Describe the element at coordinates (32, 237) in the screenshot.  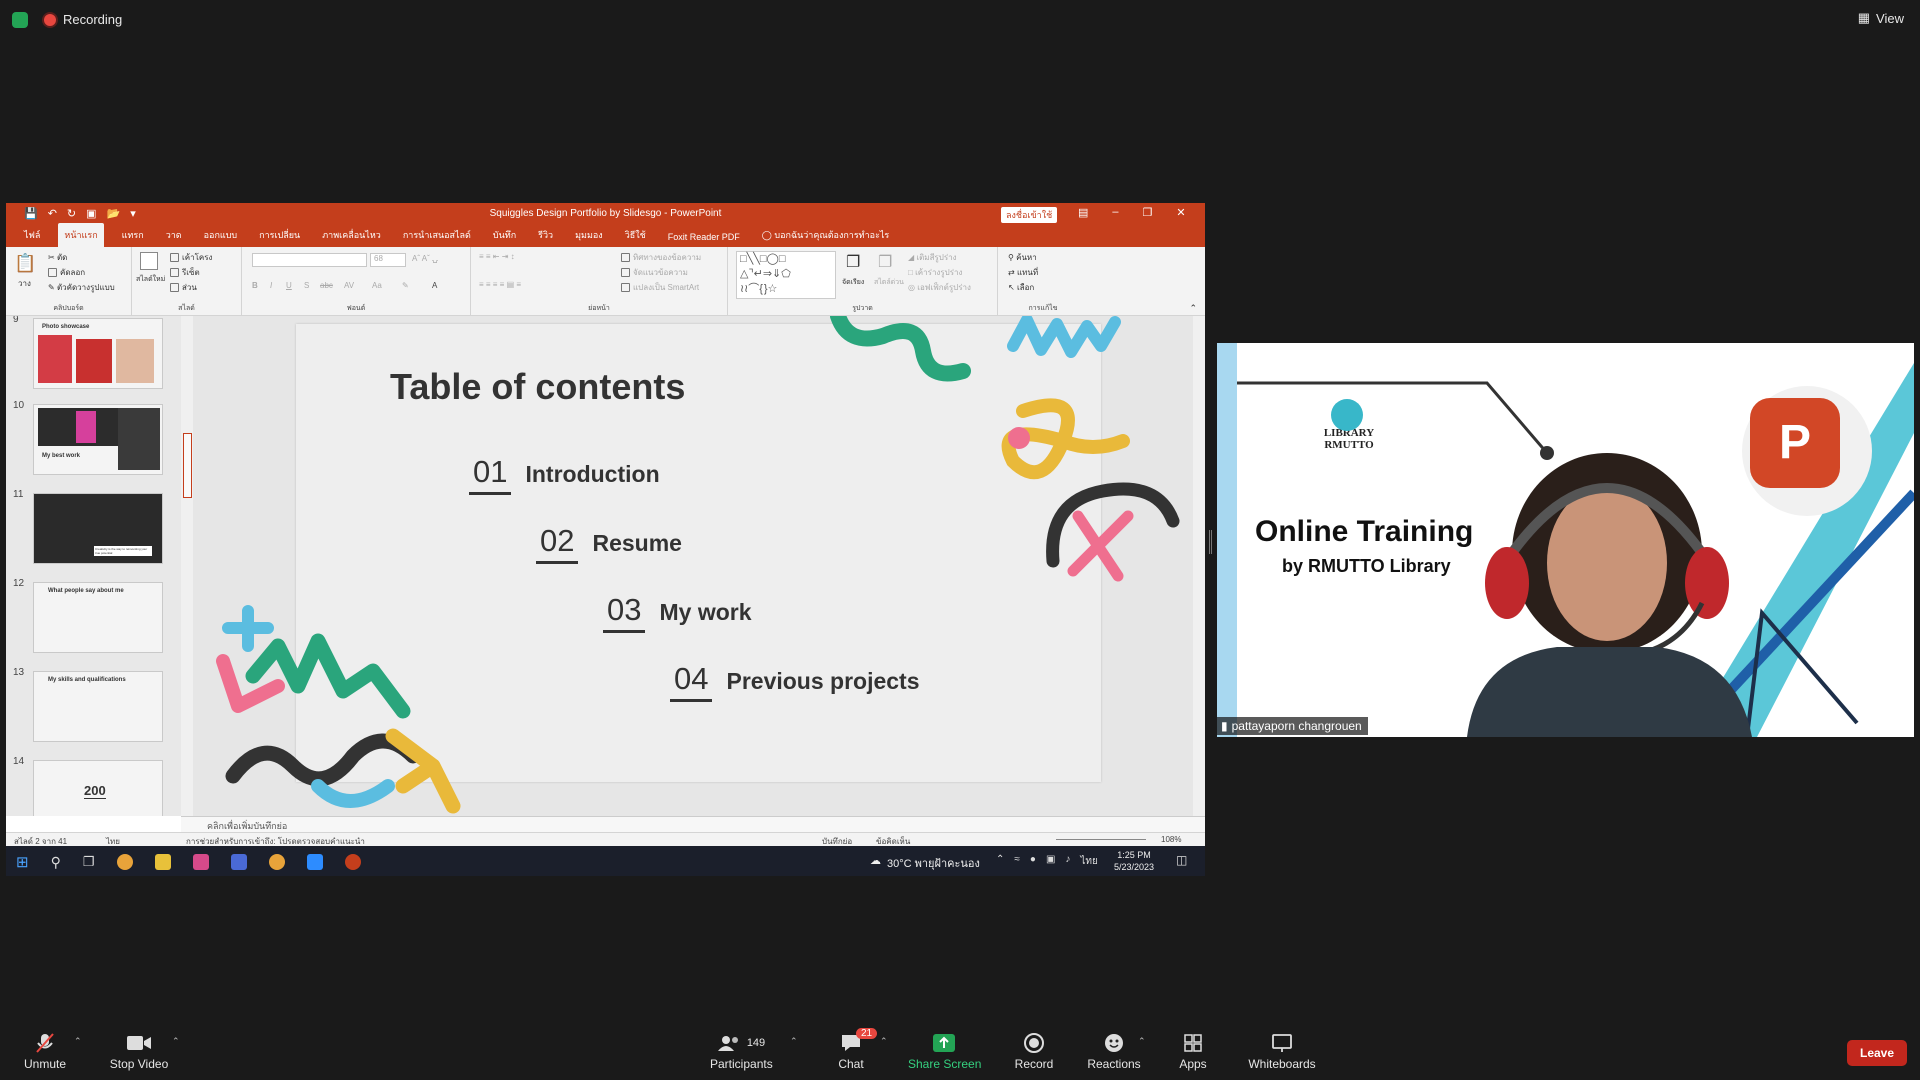
I see `tab-file: ไฟล์` at that location.